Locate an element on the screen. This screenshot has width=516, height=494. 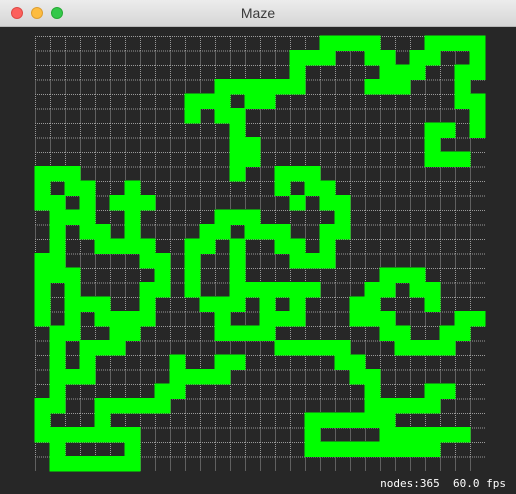
title-bar: Maze is located at coordinates (258, 13).